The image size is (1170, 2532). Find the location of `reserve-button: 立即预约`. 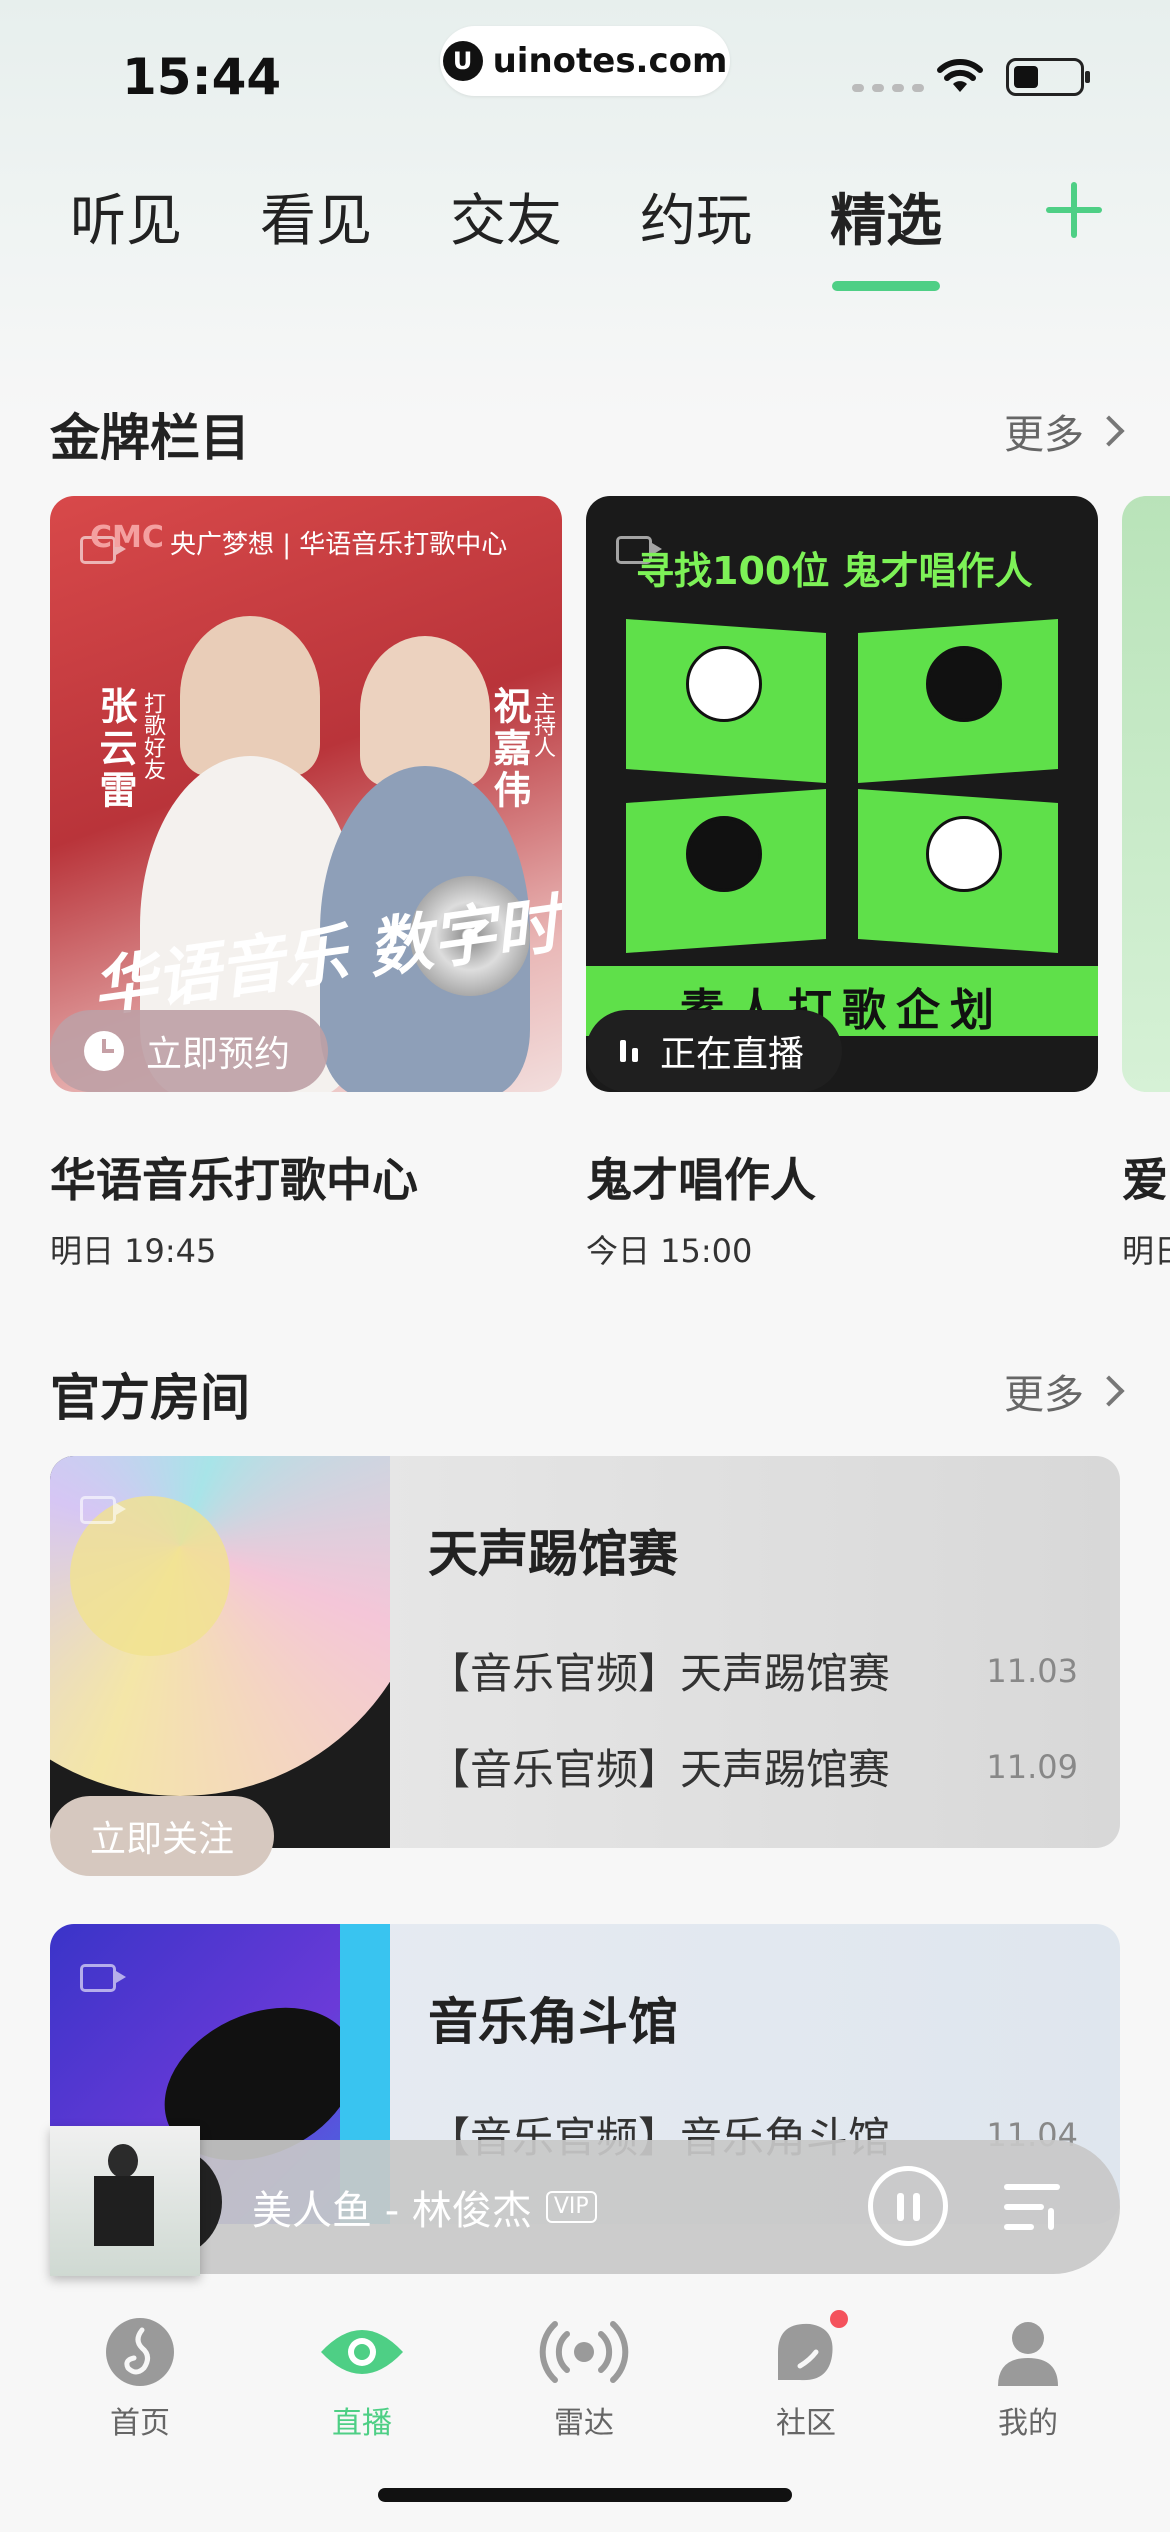

reserve-button: 立即预约 is located at coordinates (189, 1051).